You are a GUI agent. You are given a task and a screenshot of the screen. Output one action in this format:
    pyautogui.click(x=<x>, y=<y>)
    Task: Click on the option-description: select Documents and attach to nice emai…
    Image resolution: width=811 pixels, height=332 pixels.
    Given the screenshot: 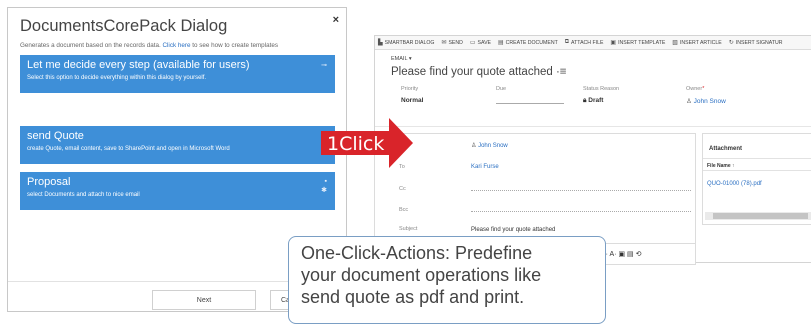 What is the action you would take?
    pyautogui.click(x=83, y=195)
    